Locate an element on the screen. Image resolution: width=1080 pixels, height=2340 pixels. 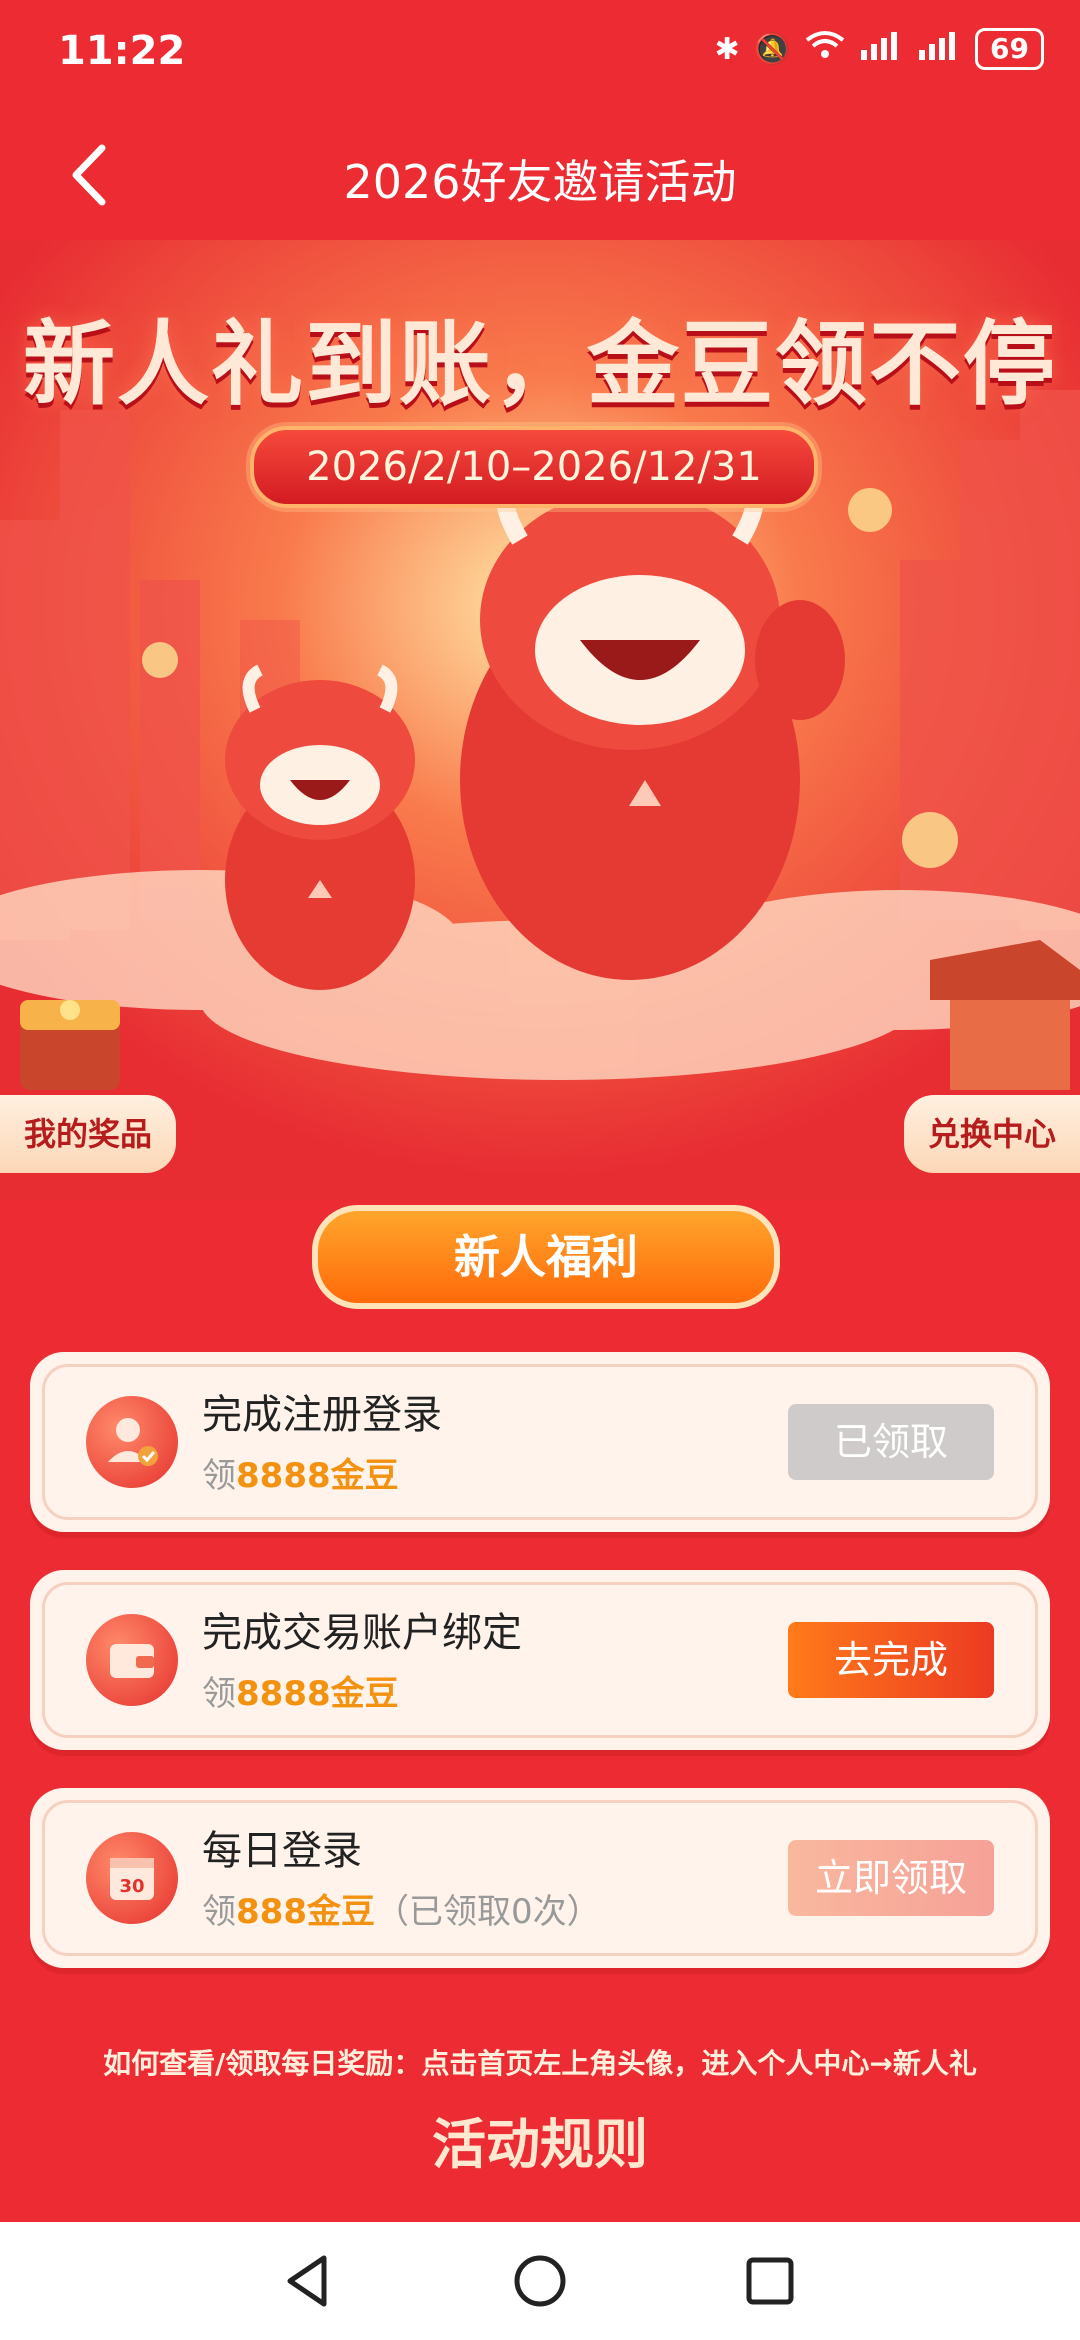
claim-now-button: 立即领取 is located at coordinates (891, 1878).